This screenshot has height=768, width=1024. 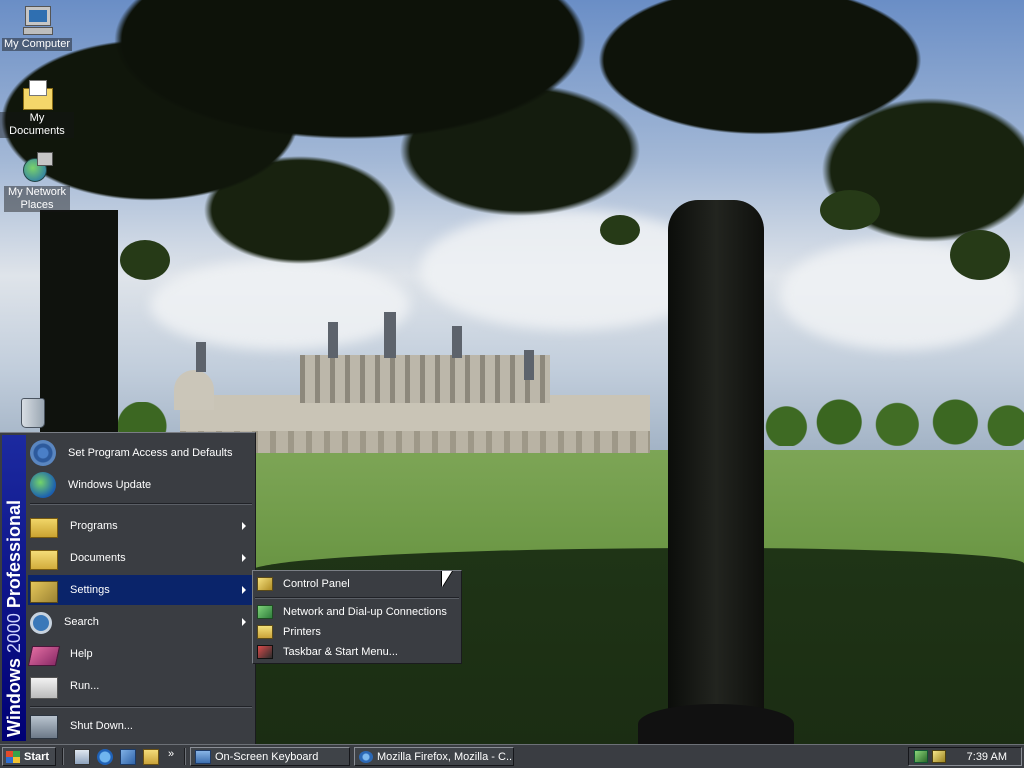 What do you see at coordinates (43, 453) in the screenshot?
I see `program-access-icon` at bounding box center [43, 453].